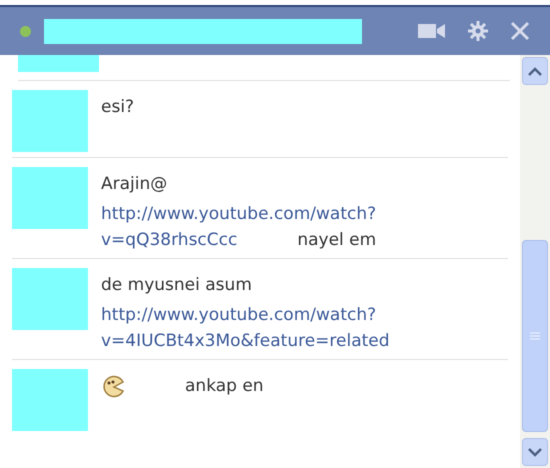  Describe the element at coordinates (134, 184) in the screenshot. I see `message-text: Arajin@` at that location.